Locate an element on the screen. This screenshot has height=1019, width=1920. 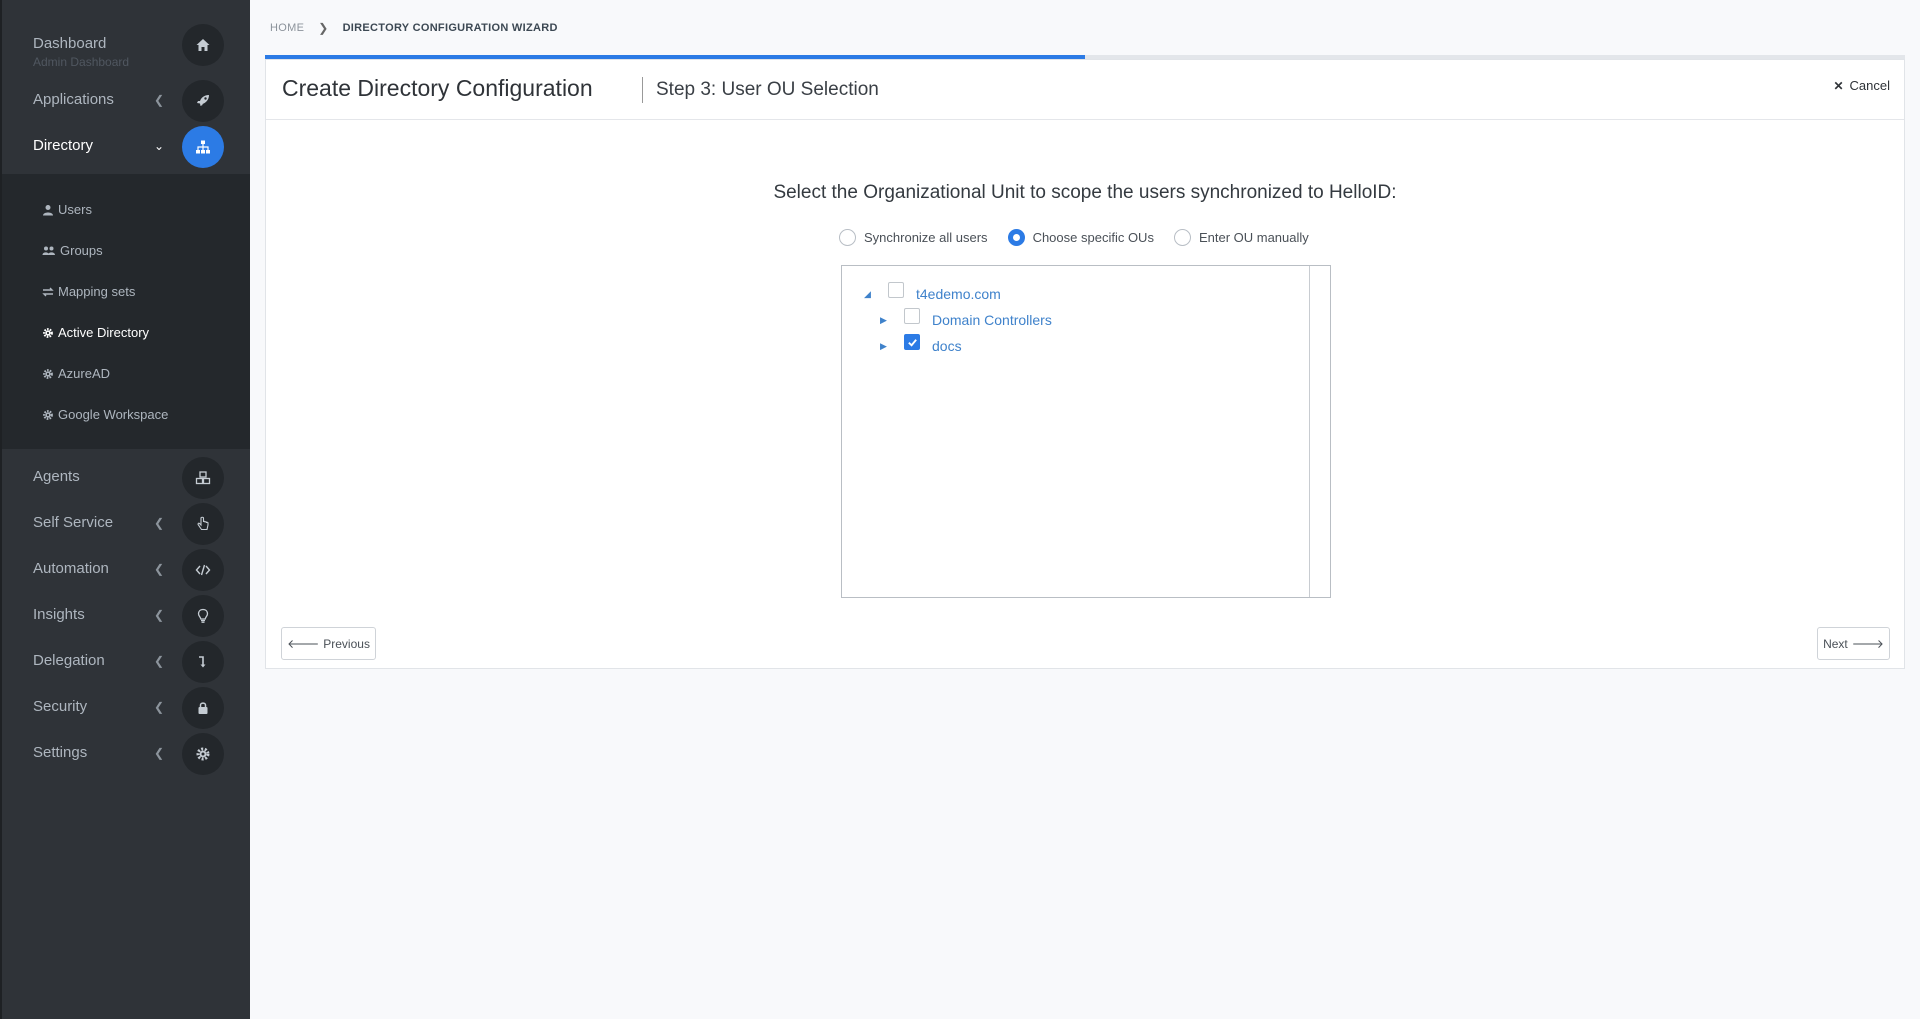
arrow-left-icon: 🡐 is located at coordinates (303, 644).